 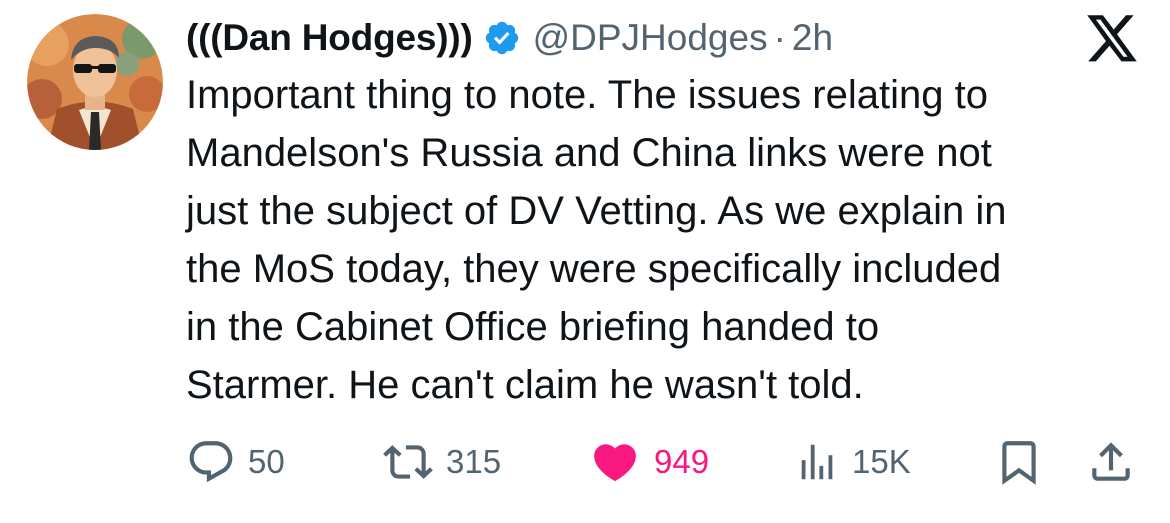 I want to click on reply-count: 50, so click(x=266, y=461).